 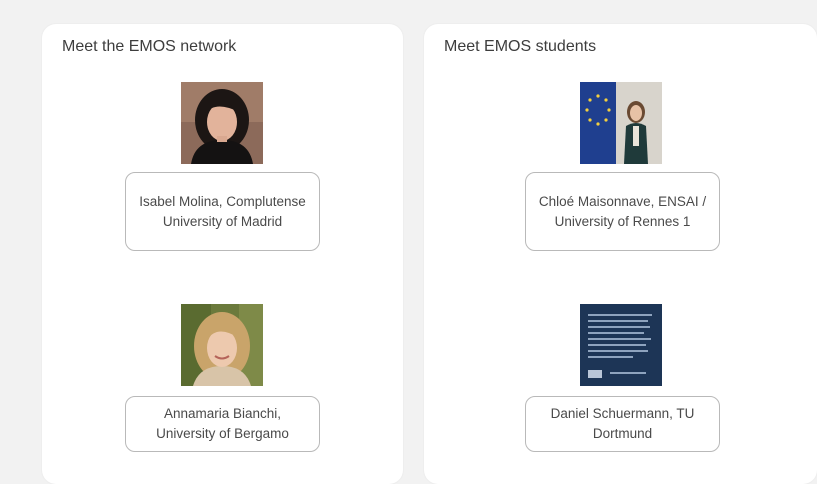 I want to click on students-card-title: Meet EMOS students, so click(x=520, y=46).